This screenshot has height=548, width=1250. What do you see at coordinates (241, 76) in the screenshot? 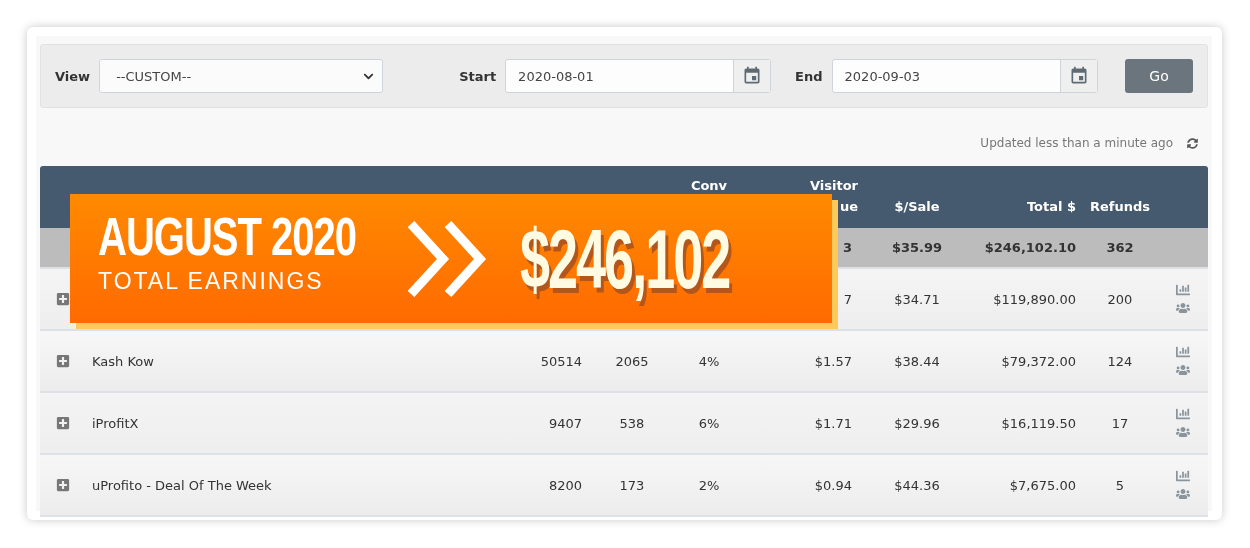
I see `view-select: --CUSTOM--` at bounding box center [241, 76].